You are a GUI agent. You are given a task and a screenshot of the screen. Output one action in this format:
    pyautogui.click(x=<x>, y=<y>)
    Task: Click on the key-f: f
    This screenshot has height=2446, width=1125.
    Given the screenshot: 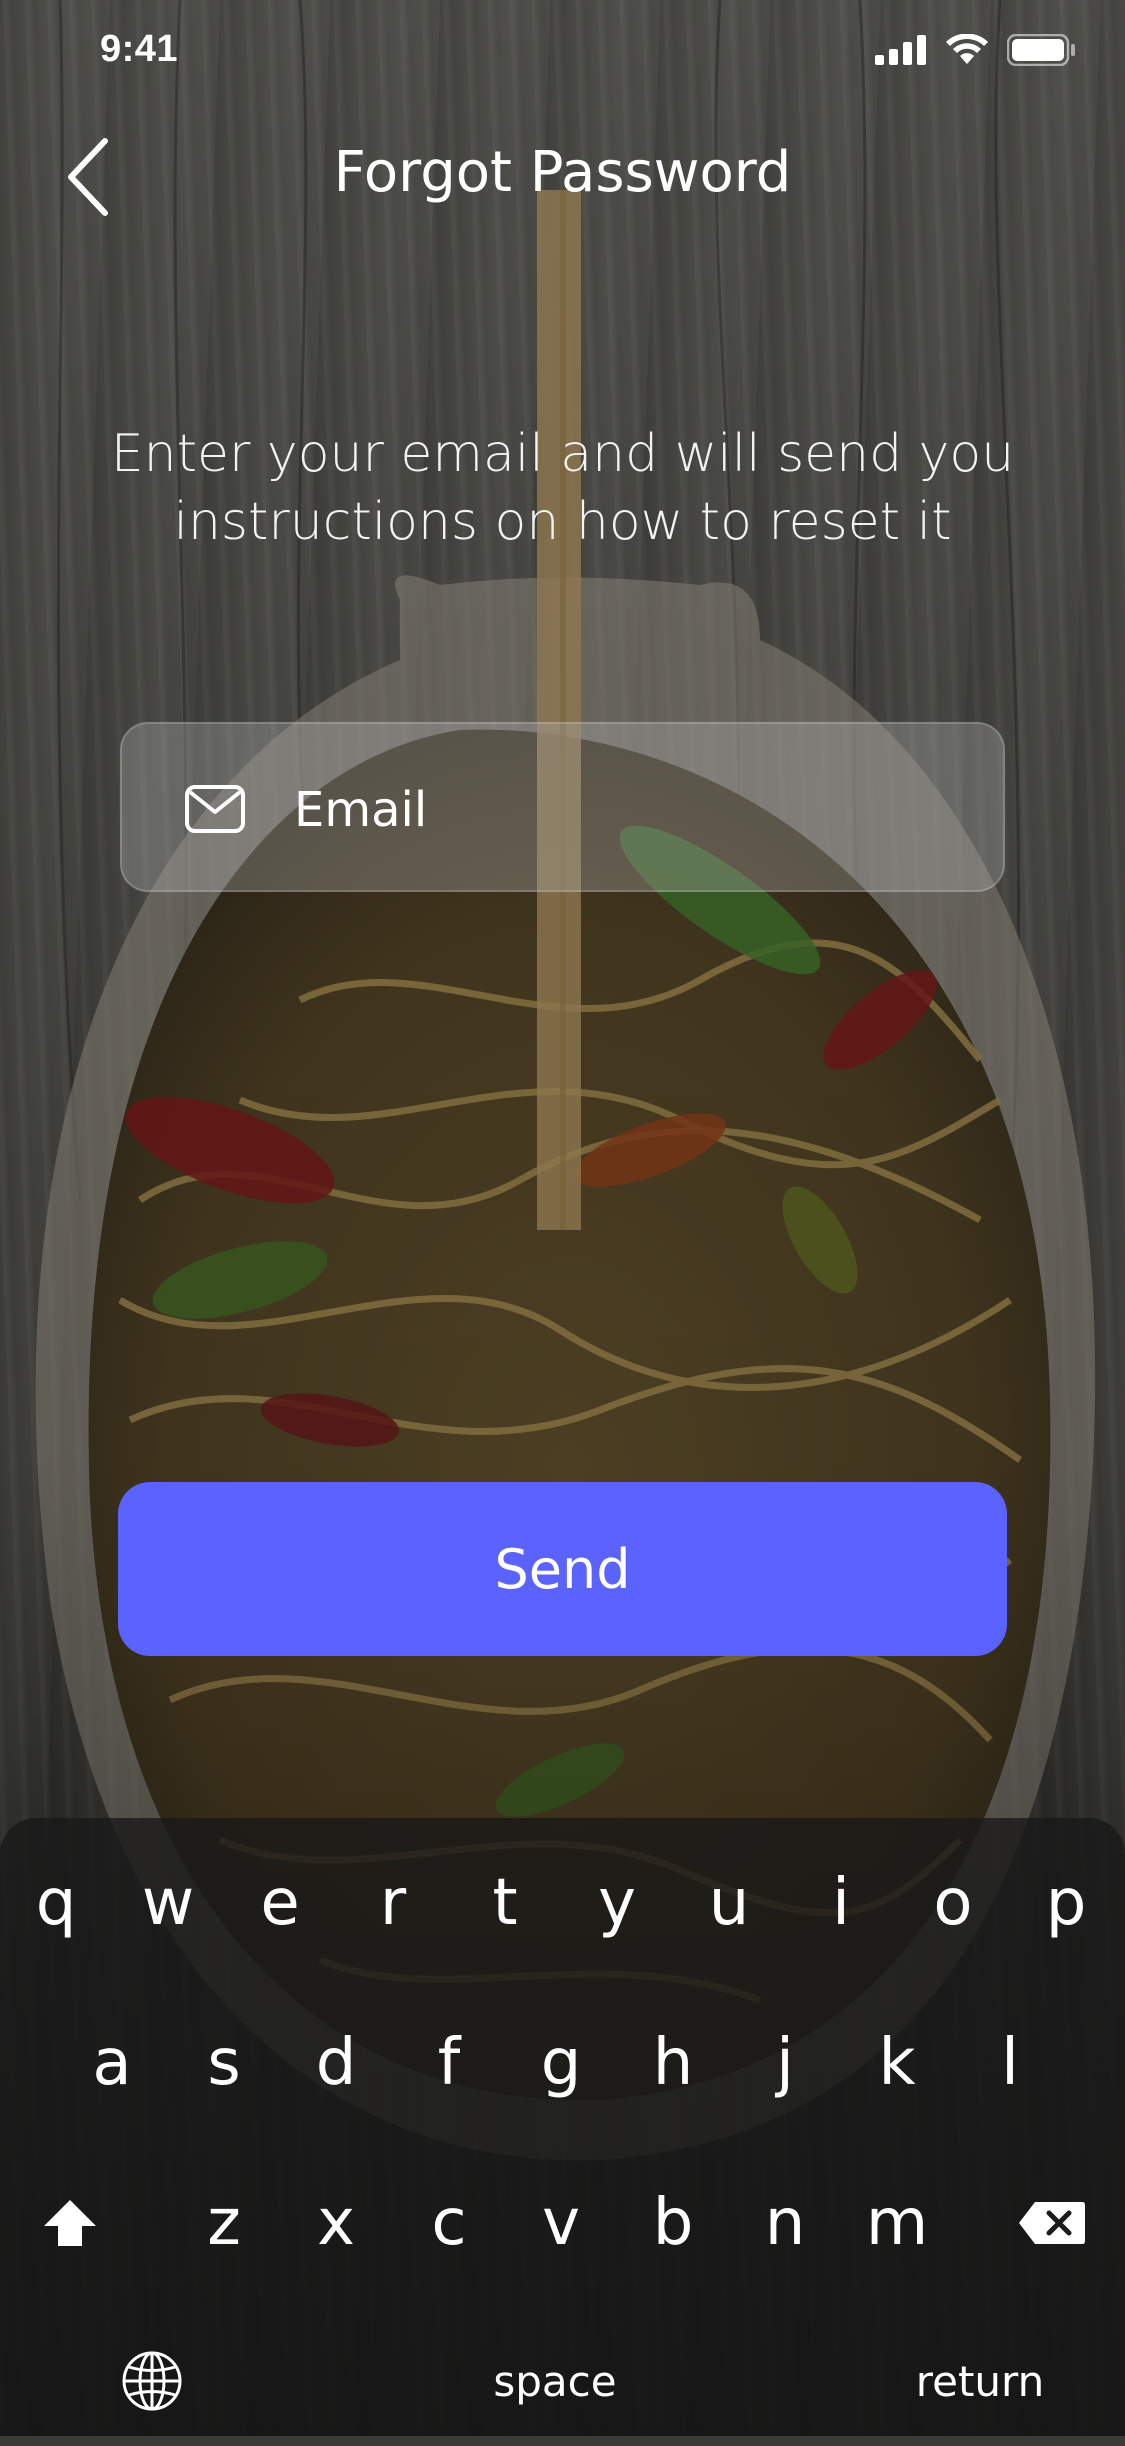 What is the action you would take?
    pyautogui.click(x=449, y=2063)
    